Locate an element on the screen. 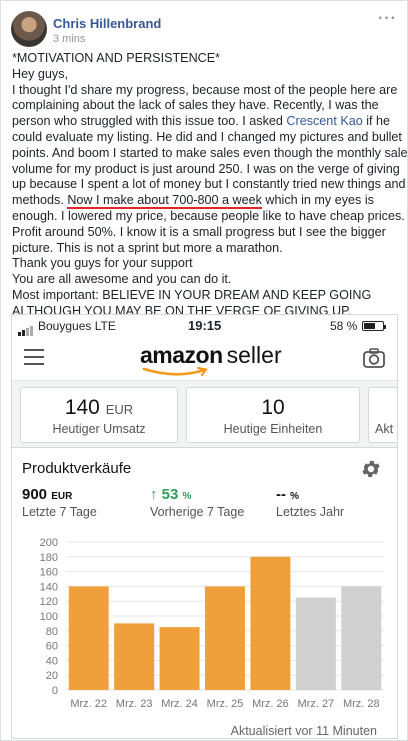  stat-value: 900 EUR is located at coordinates (59, 494).